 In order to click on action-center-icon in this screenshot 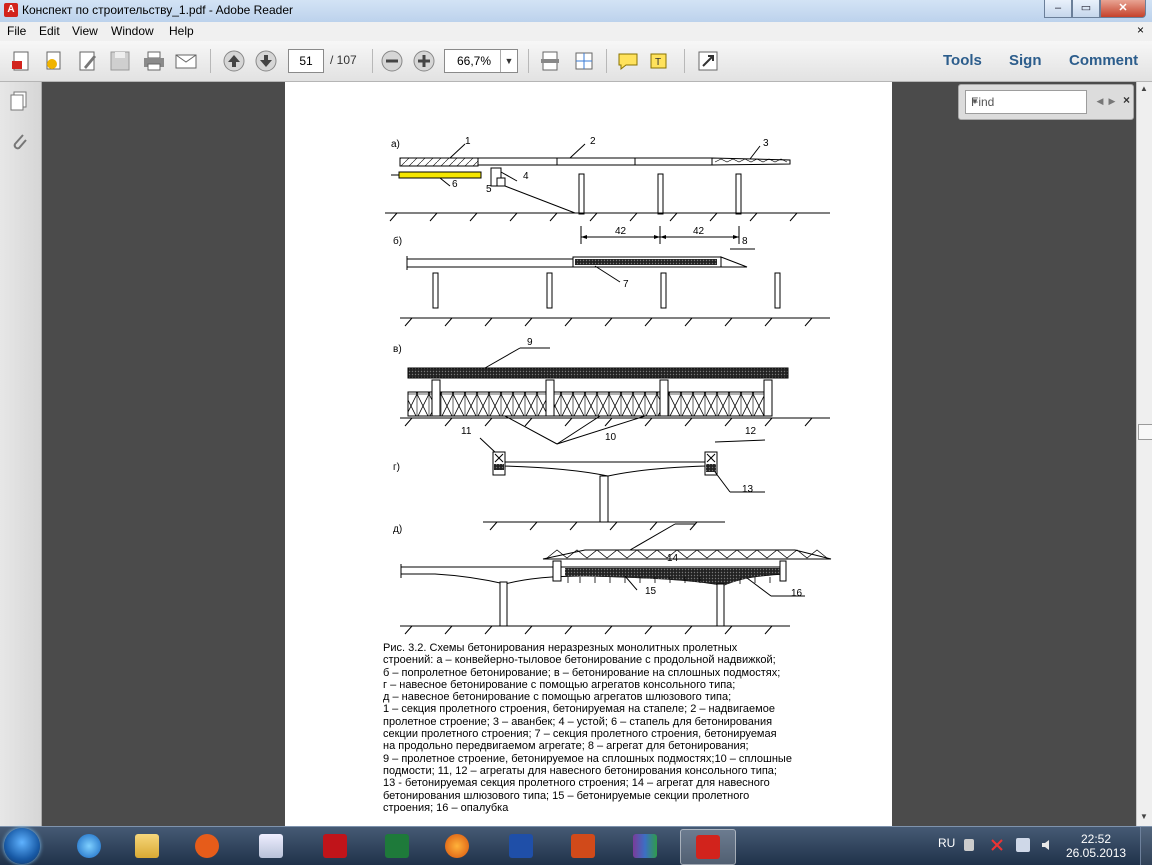, I will do `click(997, 845)`.